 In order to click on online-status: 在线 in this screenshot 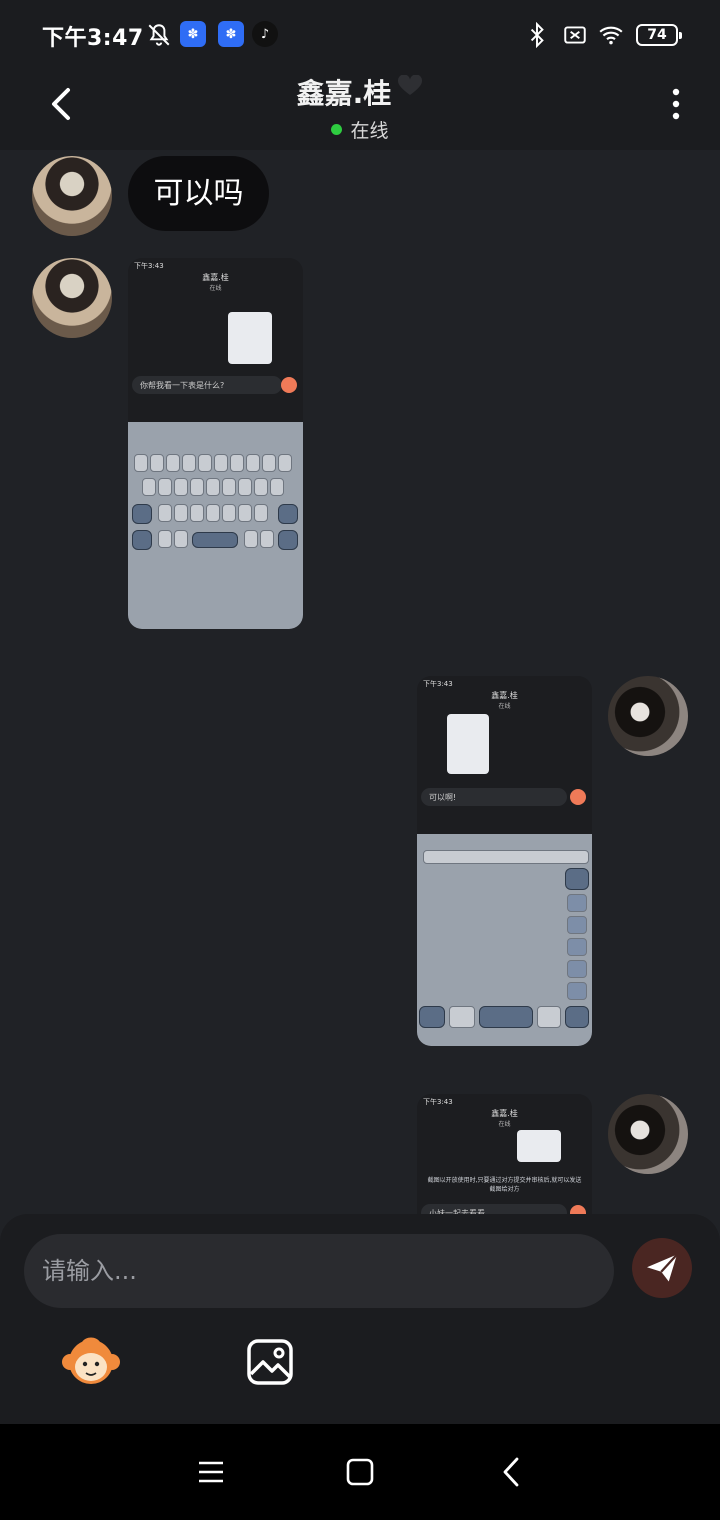, I will do `click(360, 129)`.